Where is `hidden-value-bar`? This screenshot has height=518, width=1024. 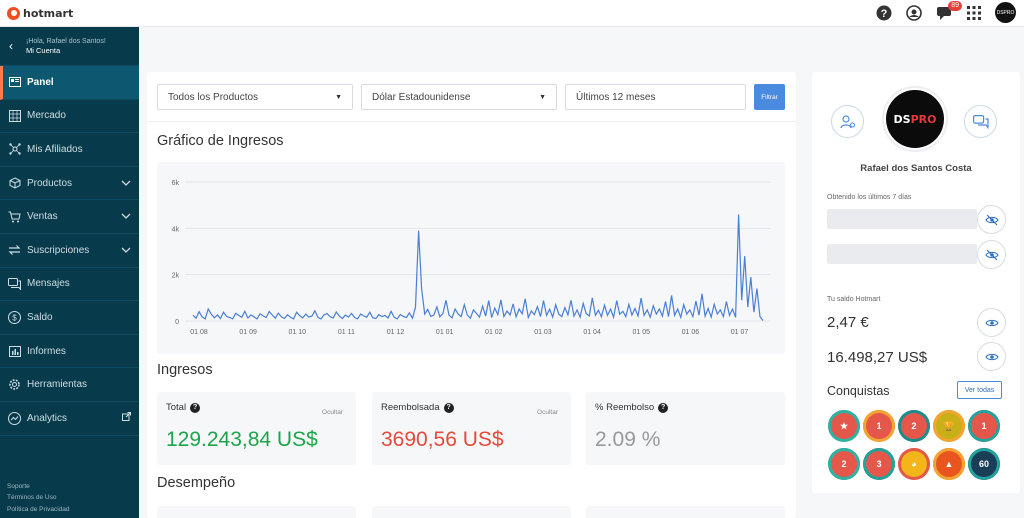
hidden-value-bar is located at coordinates (902, 219).